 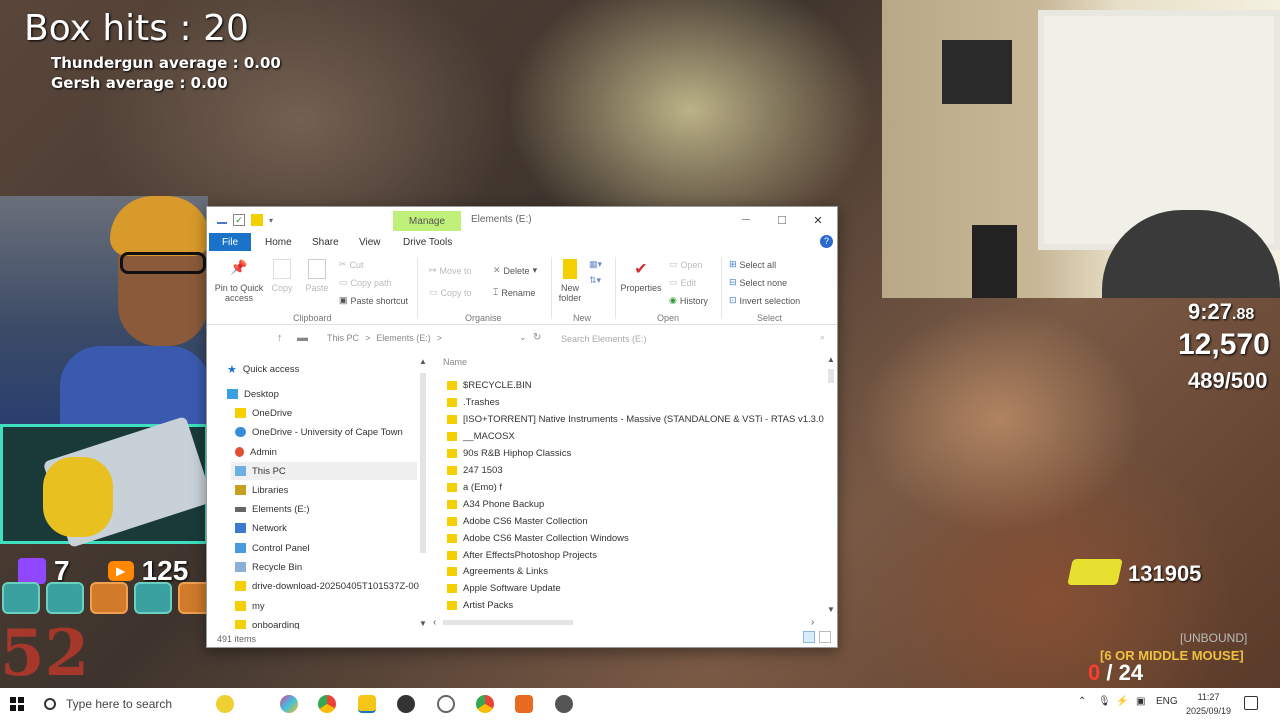 What do you see at coordinates (481, 436) in the screenshot?
I see `list-item: __MACOSX` at bounding box center [481, 436].